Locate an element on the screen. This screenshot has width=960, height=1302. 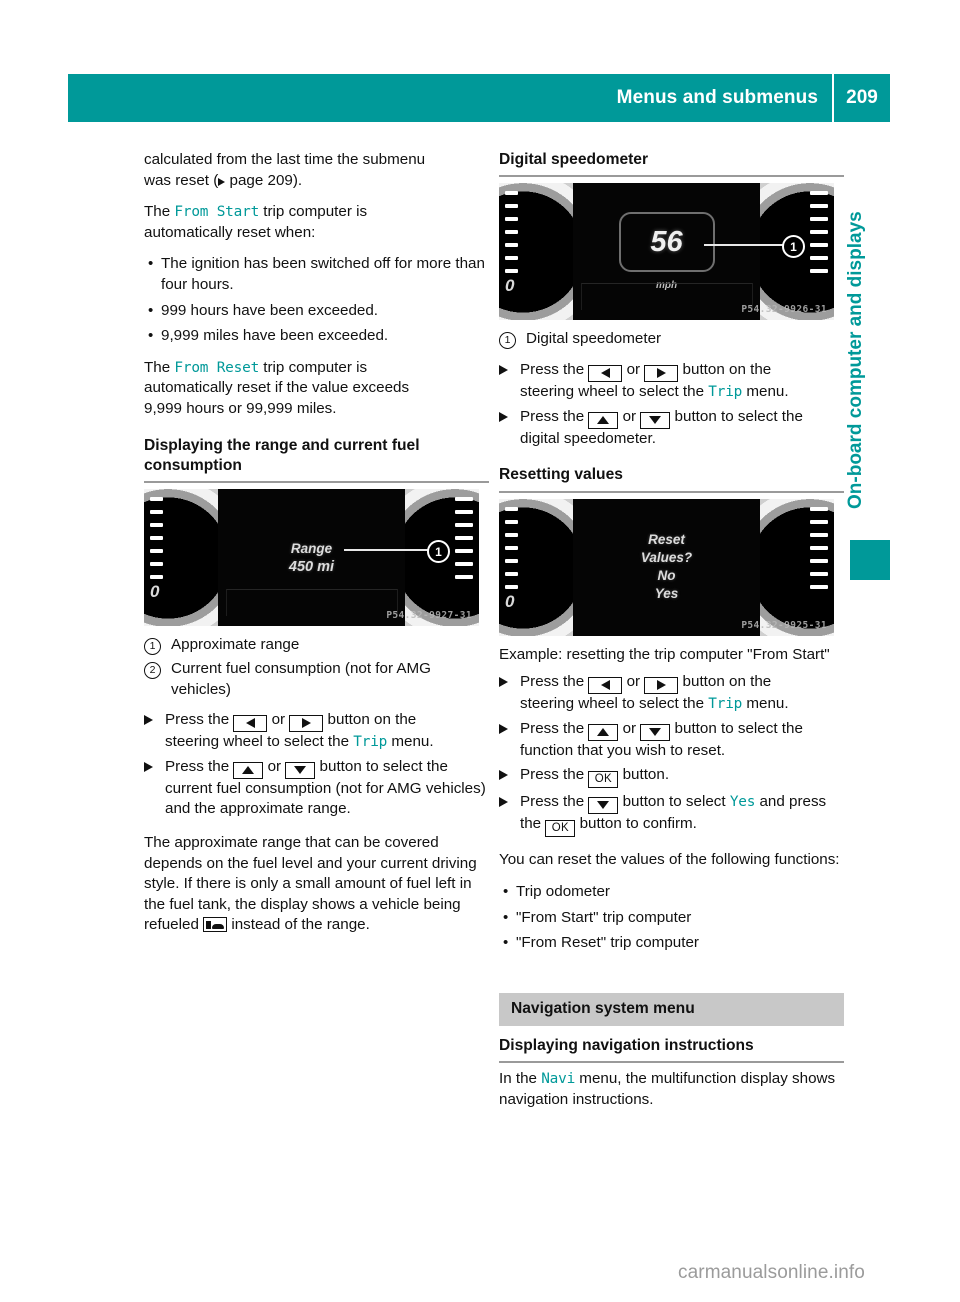
refuel-vehicle-icon is located at coordinates (215, 925).